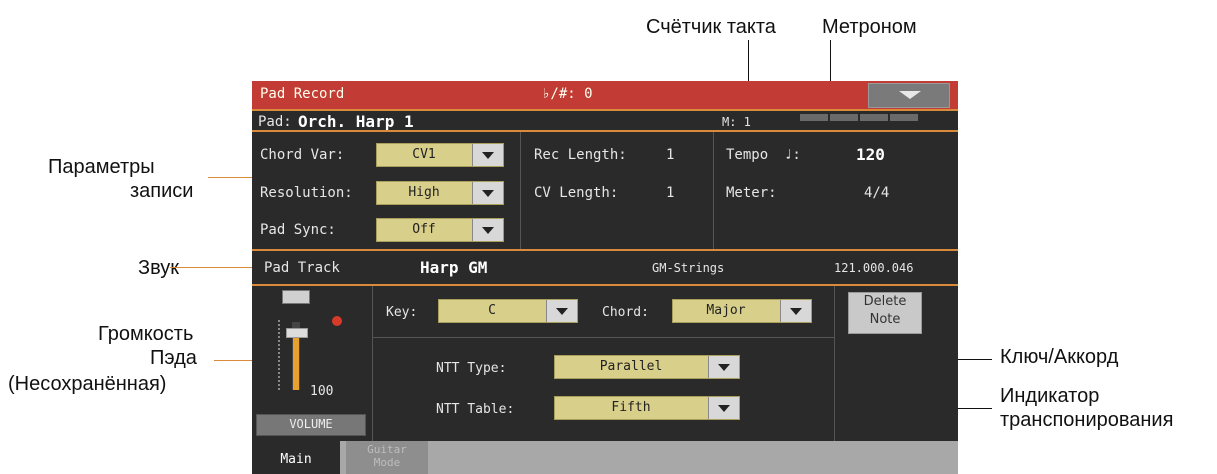 The width and height of the screenshot is (1217, 474). Describe the element at coordinates (792, 155) in the screenshot. I see `quarter-note-icon: ♩:` at that location.